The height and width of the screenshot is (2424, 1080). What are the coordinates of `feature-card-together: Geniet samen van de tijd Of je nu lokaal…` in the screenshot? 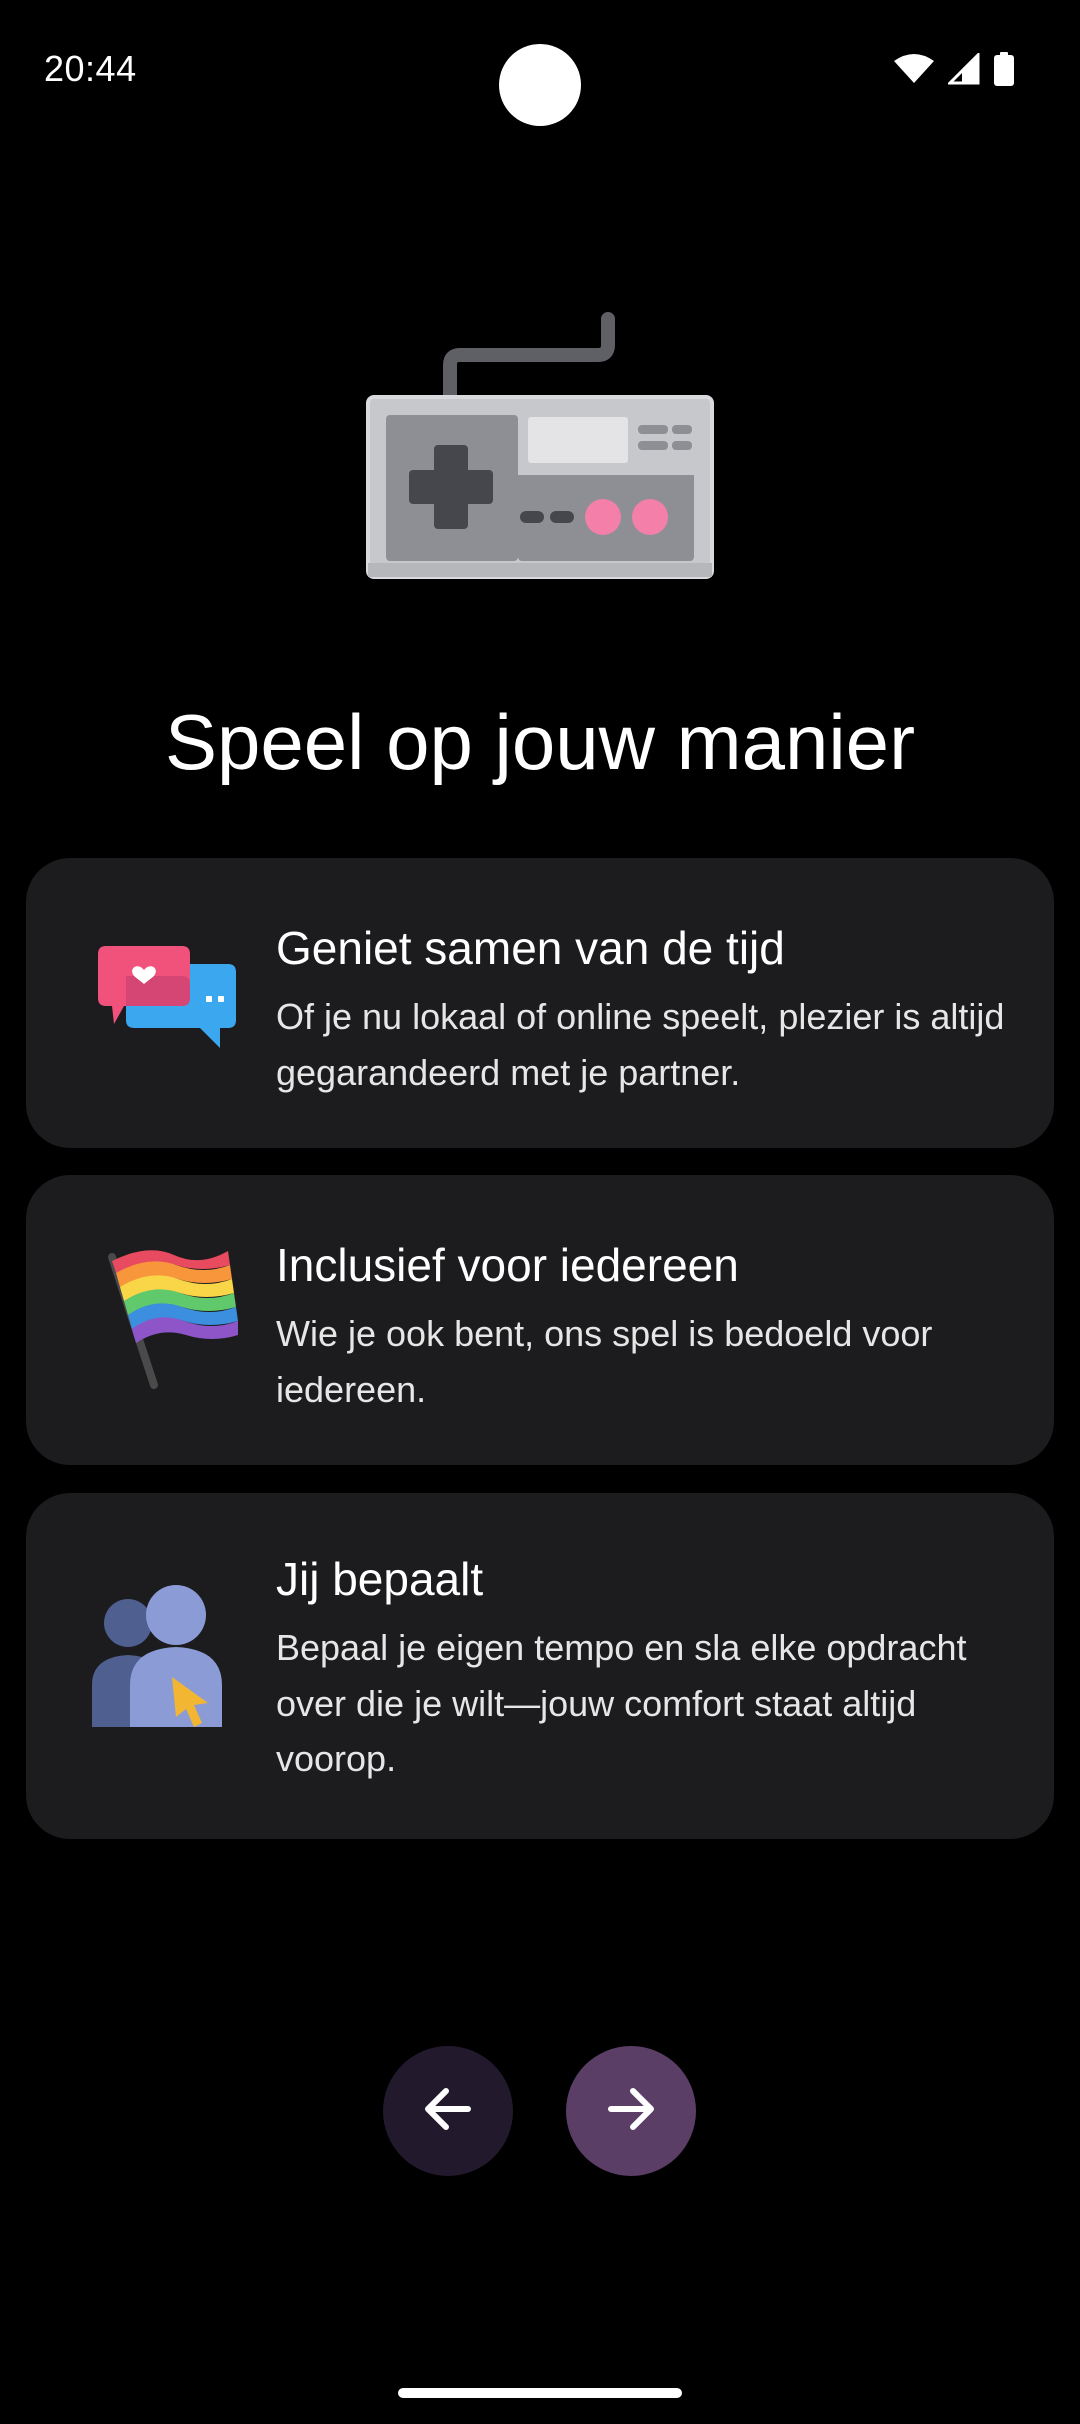 It's located at (540, 1003).